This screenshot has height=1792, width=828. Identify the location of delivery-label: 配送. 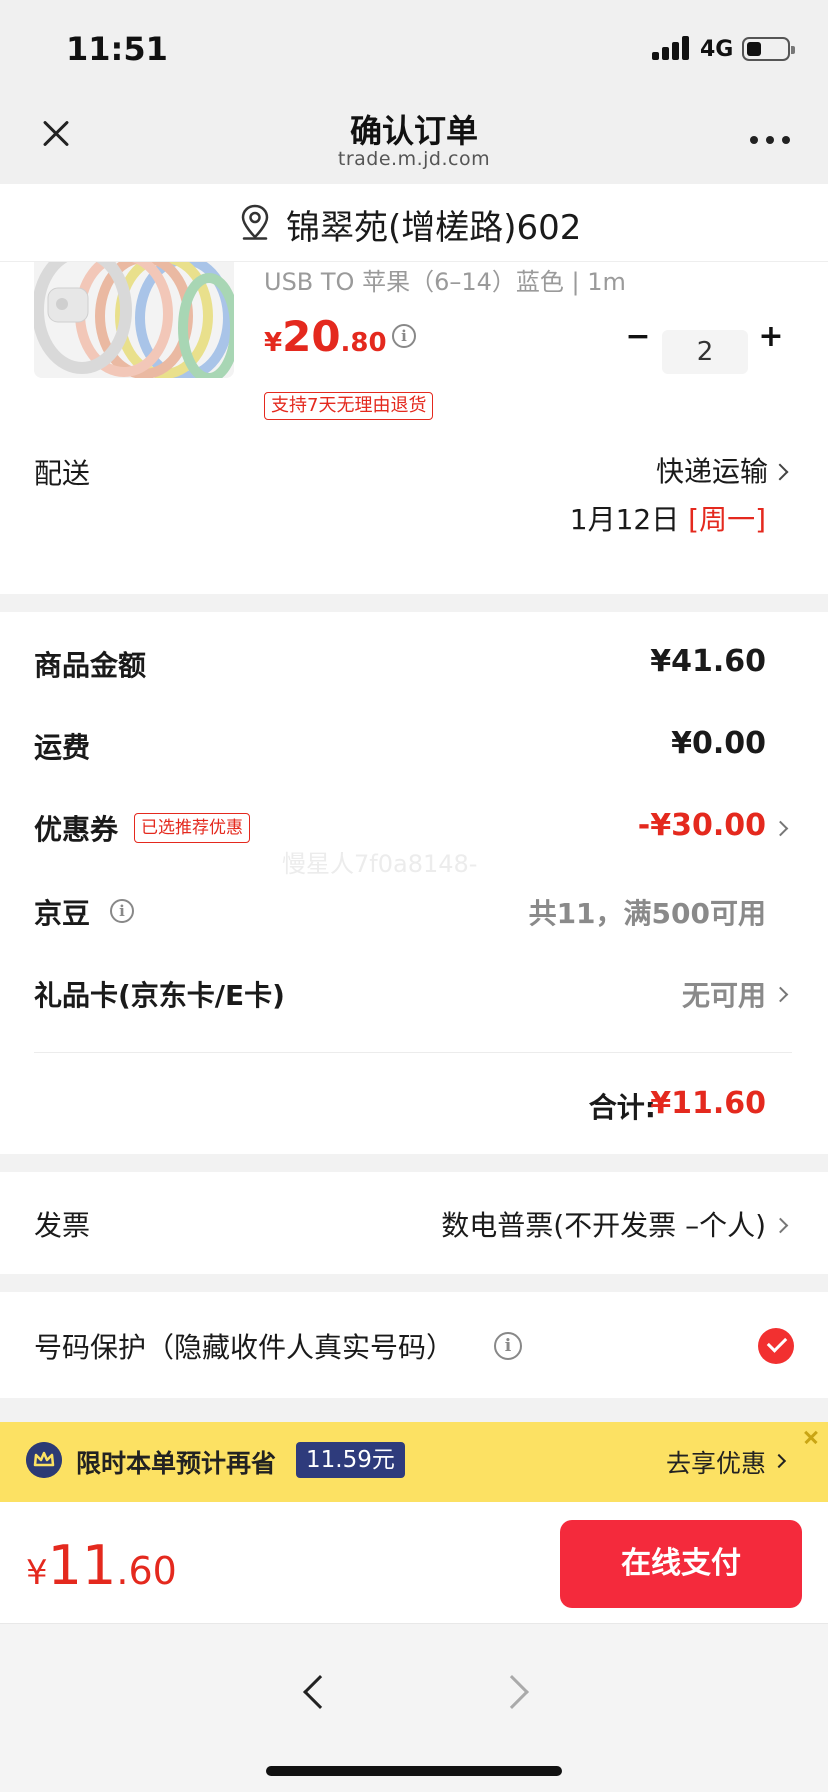
(62, 473).